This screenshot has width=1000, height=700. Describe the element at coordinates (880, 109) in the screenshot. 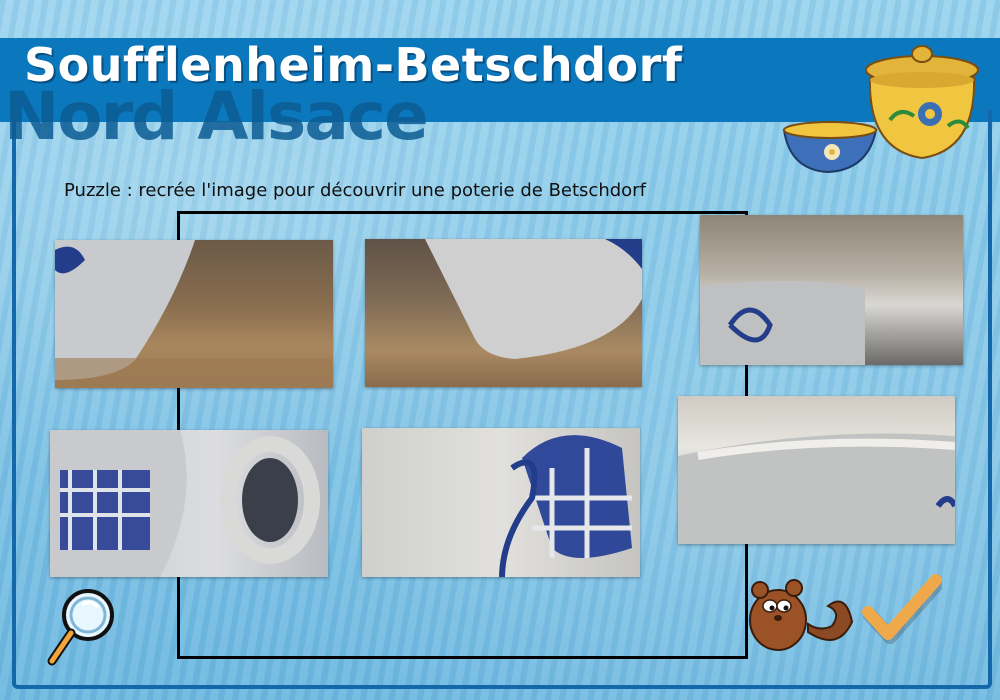

I see `pottery-illustration` at that location.